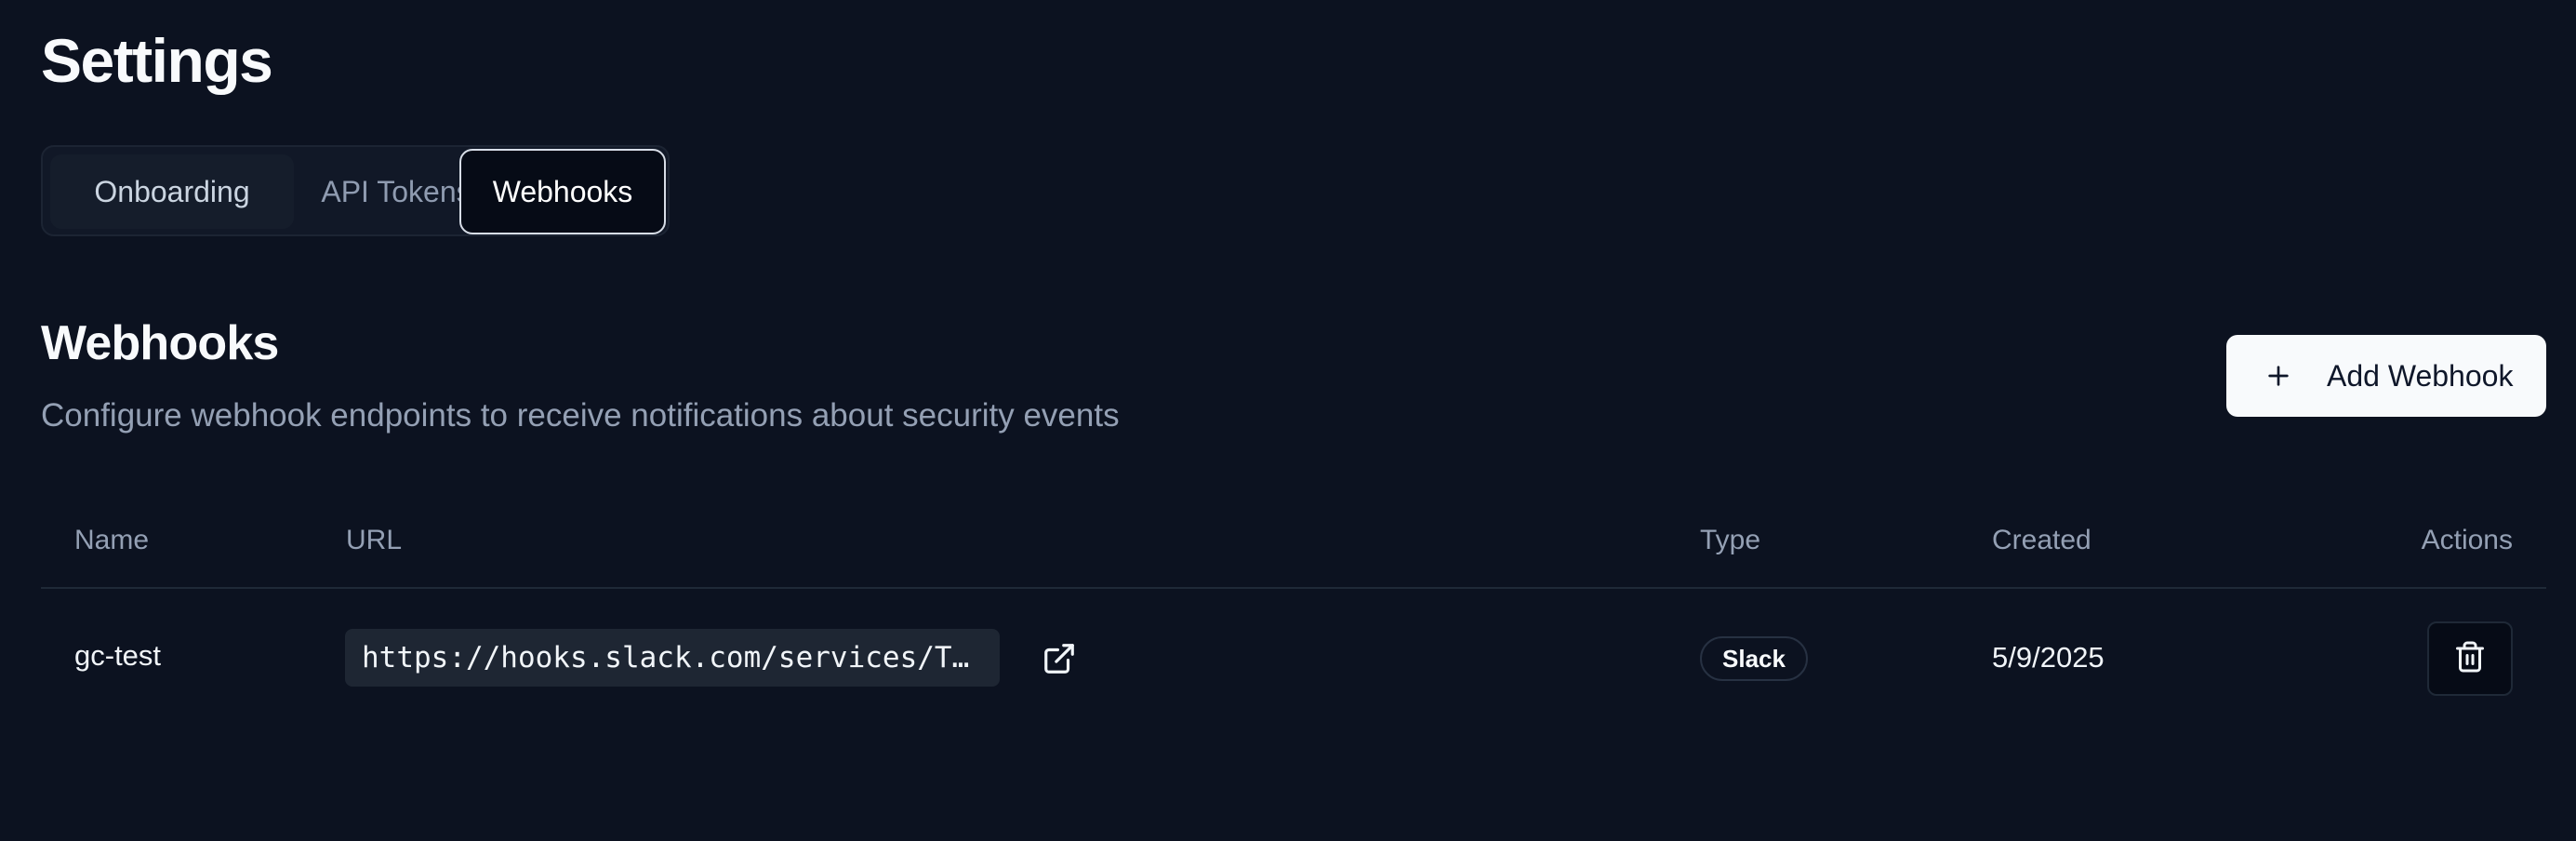 This screenshot has width=2576, height=841. Describe the element at coordinates (118, 655) in the screenshot. I see `webhook-name: gc-test` at that location.